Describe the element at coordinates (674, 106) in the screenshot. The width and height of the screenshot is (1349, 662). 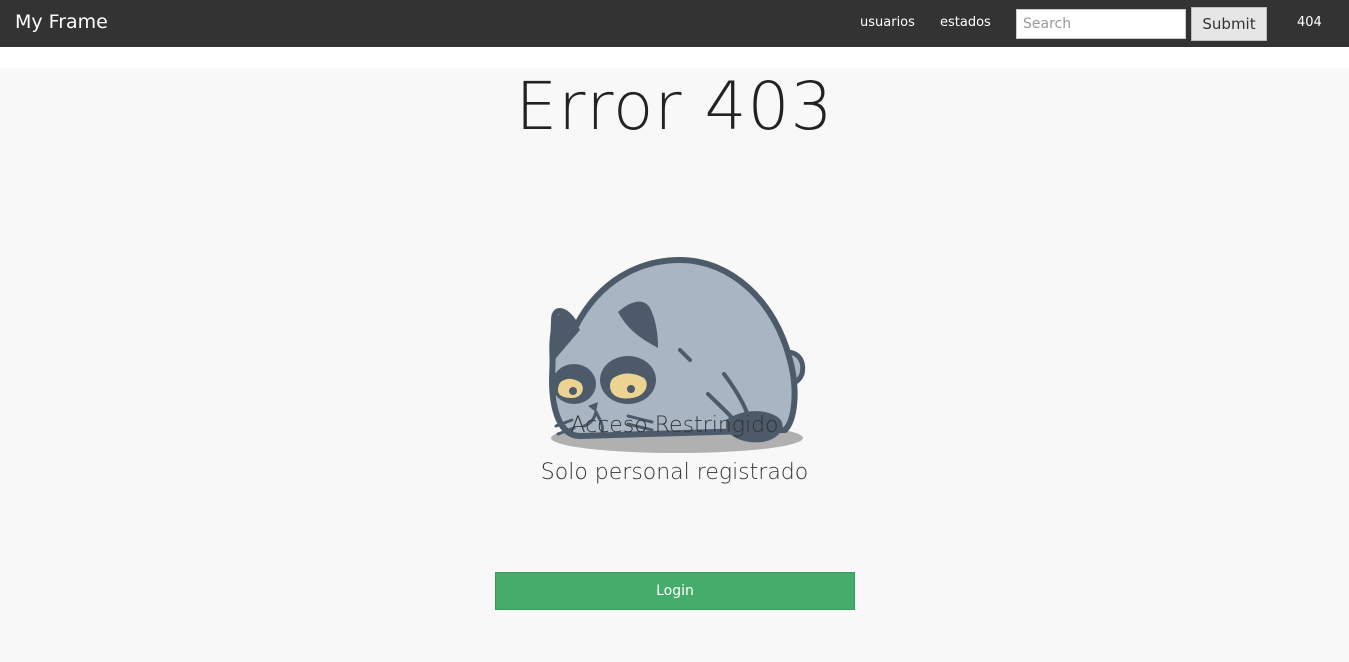
I see `error-title: Error 403` at that location.